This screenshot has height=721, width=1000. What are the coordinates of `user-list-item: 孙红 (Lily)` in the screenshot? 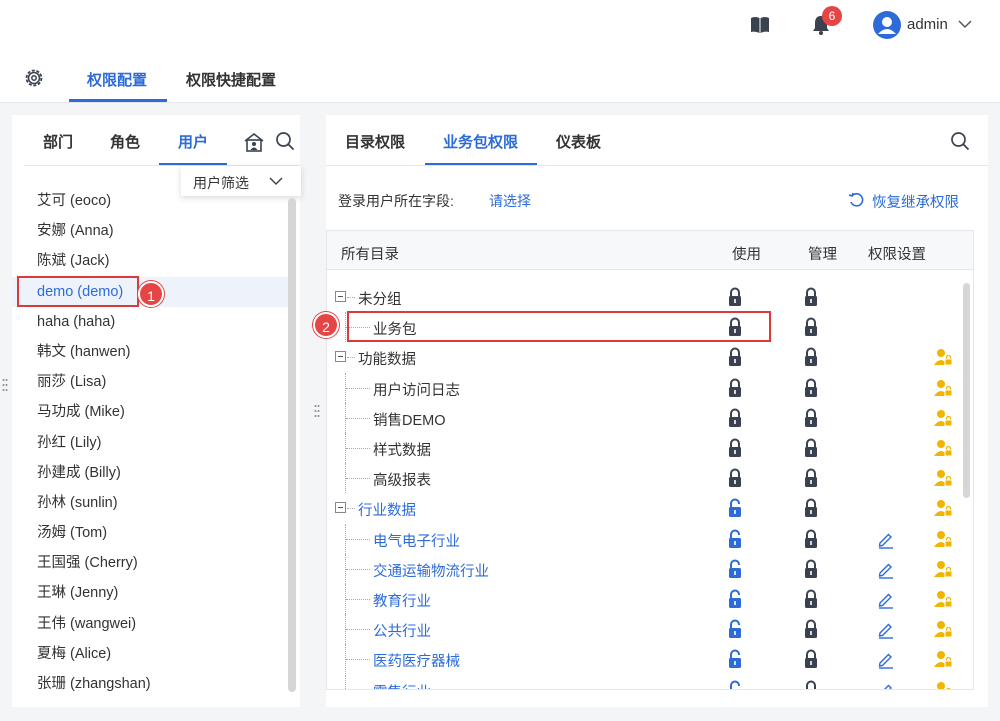 It's located at (150, 443).